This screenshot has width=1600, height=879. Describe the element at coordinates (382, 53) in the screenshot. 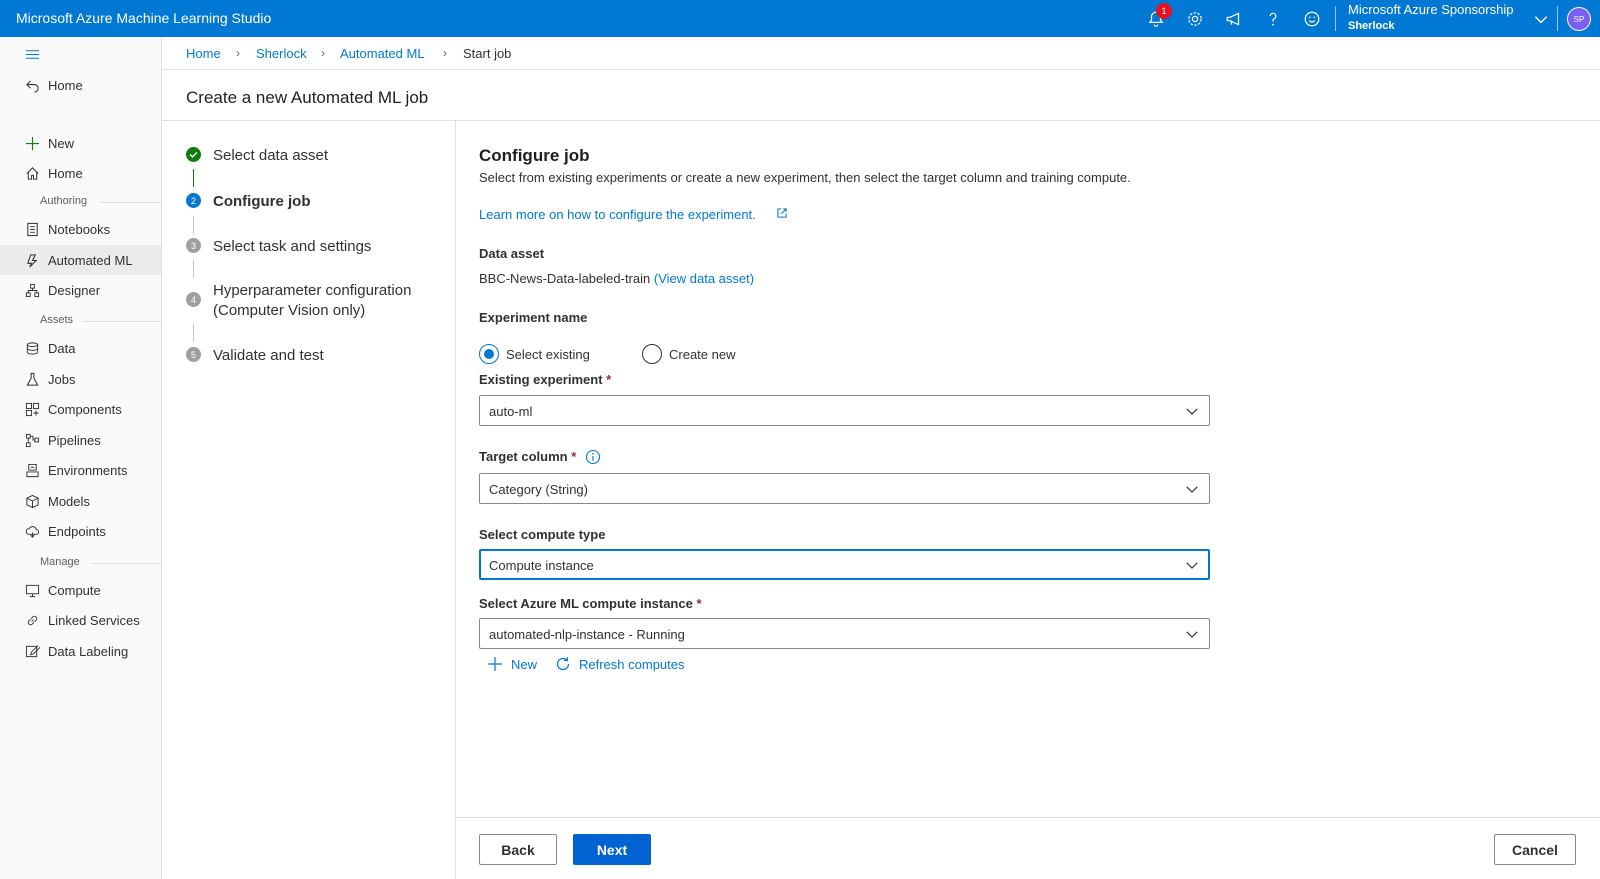

I see `breadcrumb-automated-ml: Automated ML` at that location.